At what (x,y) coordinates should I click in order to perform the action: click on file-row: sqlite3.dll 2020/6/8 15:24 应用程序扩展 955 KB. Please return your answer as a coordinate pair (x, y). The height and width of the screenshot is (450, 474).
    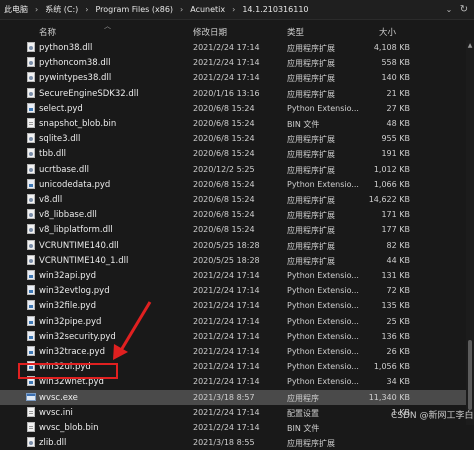
    Looking at the image, I should click on (237, 138).